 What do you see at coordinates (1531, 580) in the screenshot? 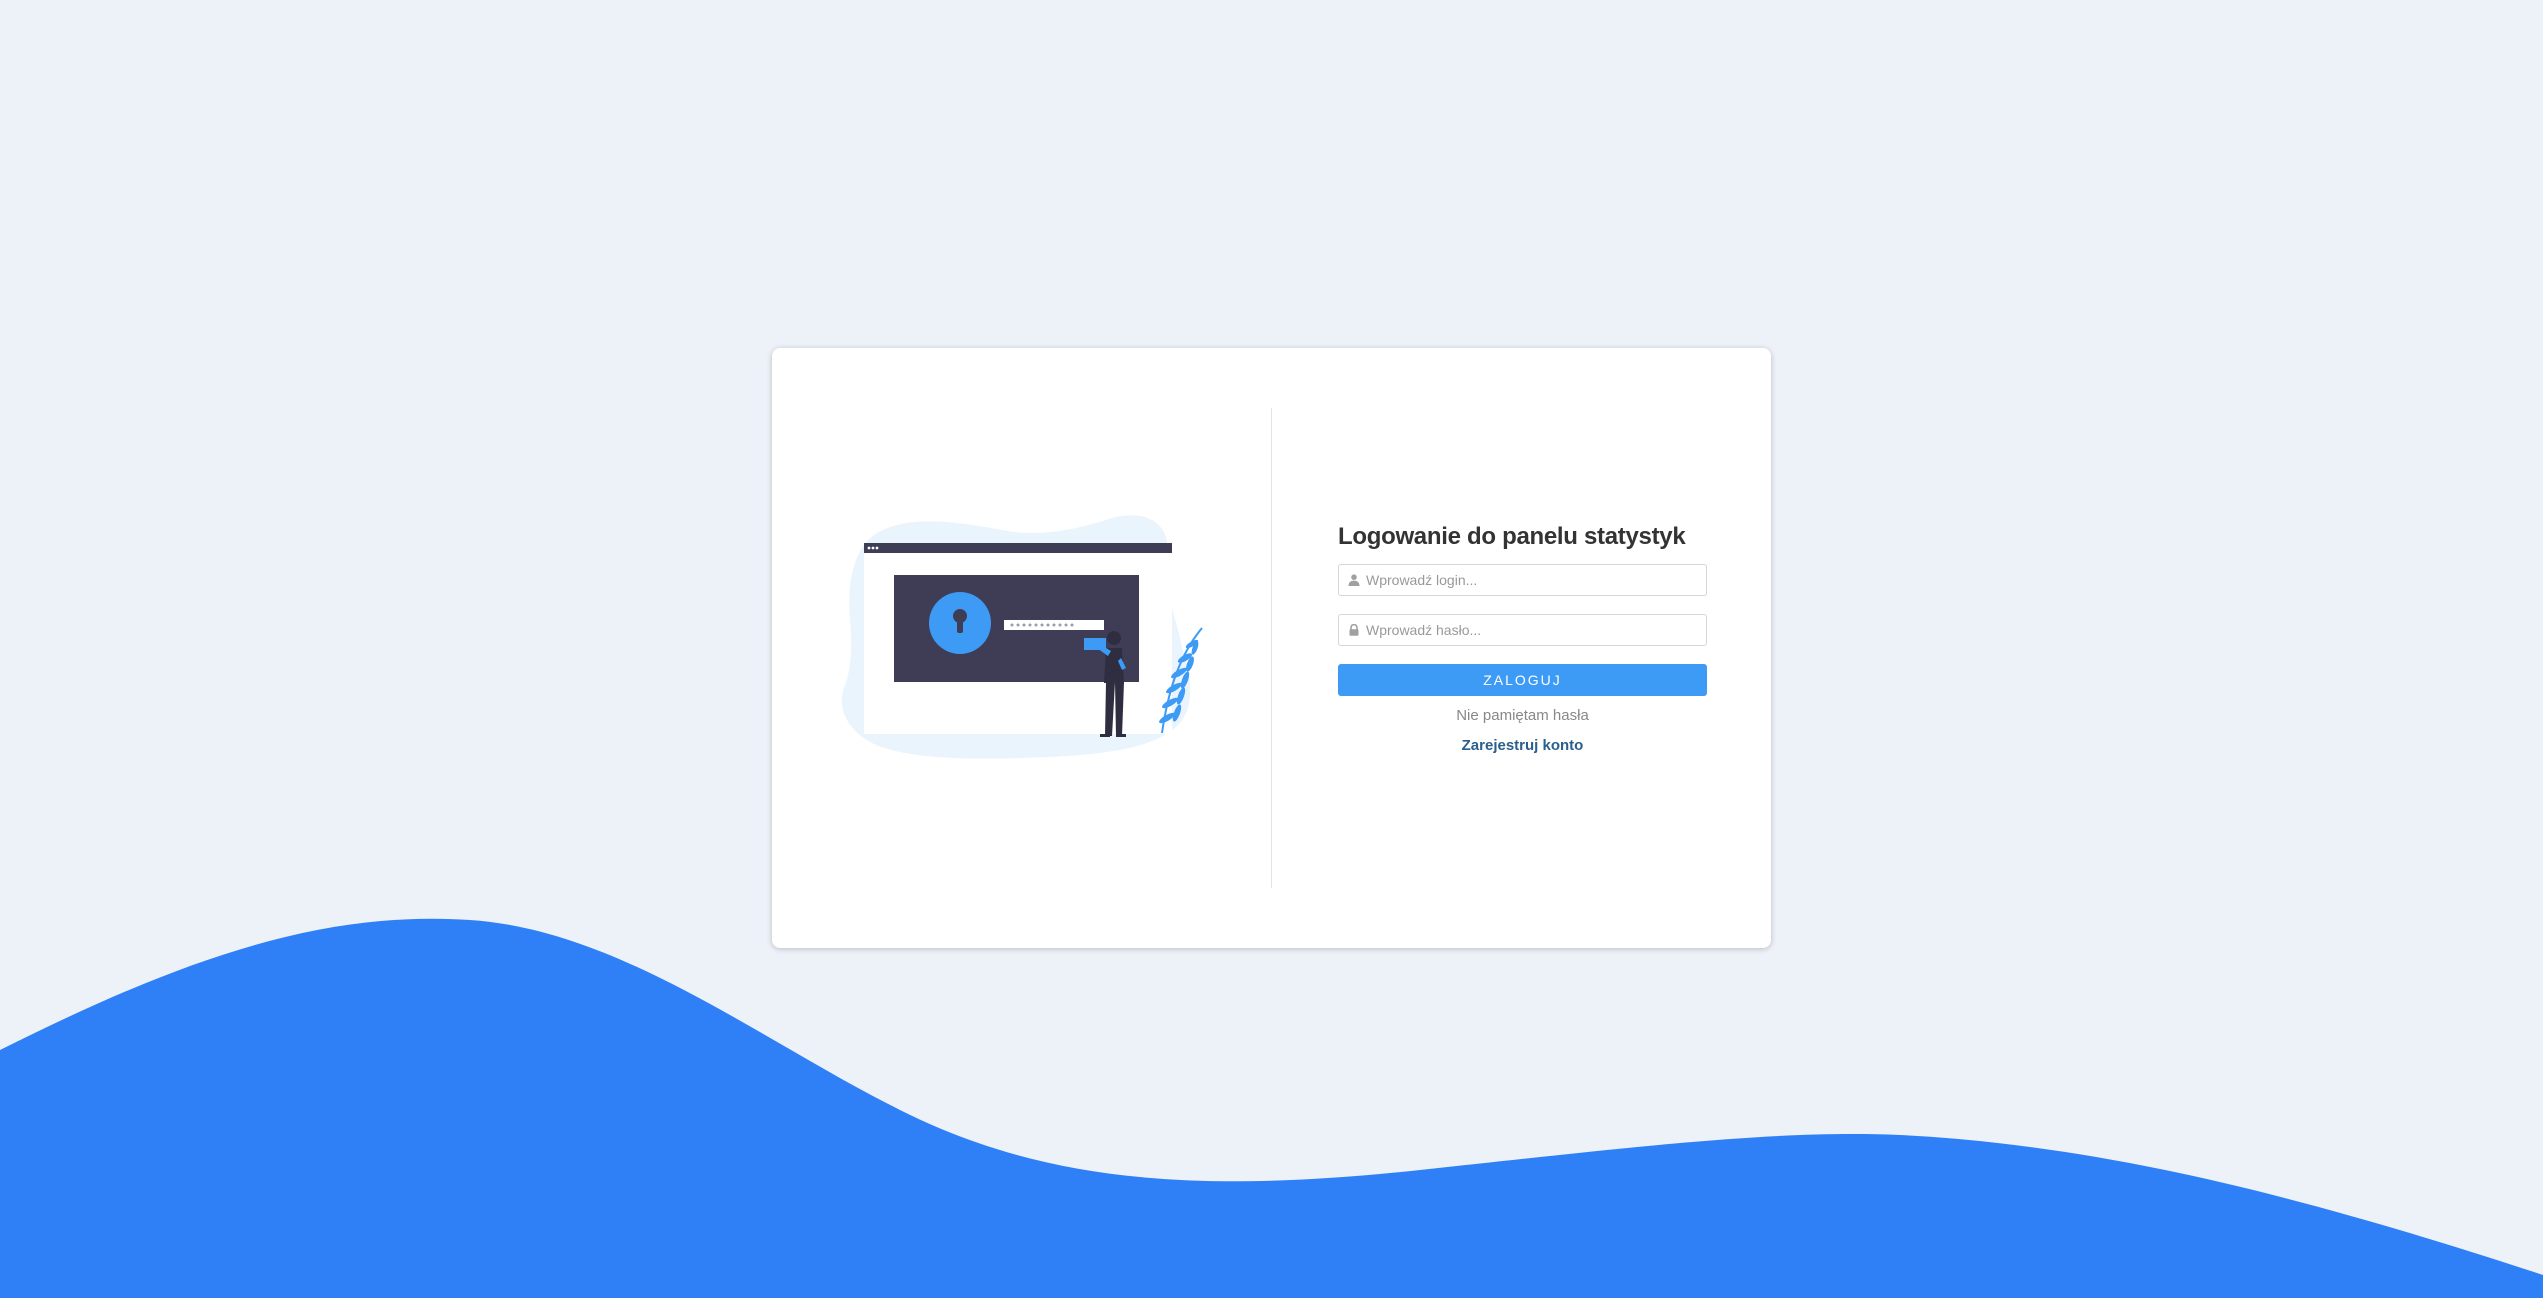
I see `login-input` at bounding box center [1531, 580].